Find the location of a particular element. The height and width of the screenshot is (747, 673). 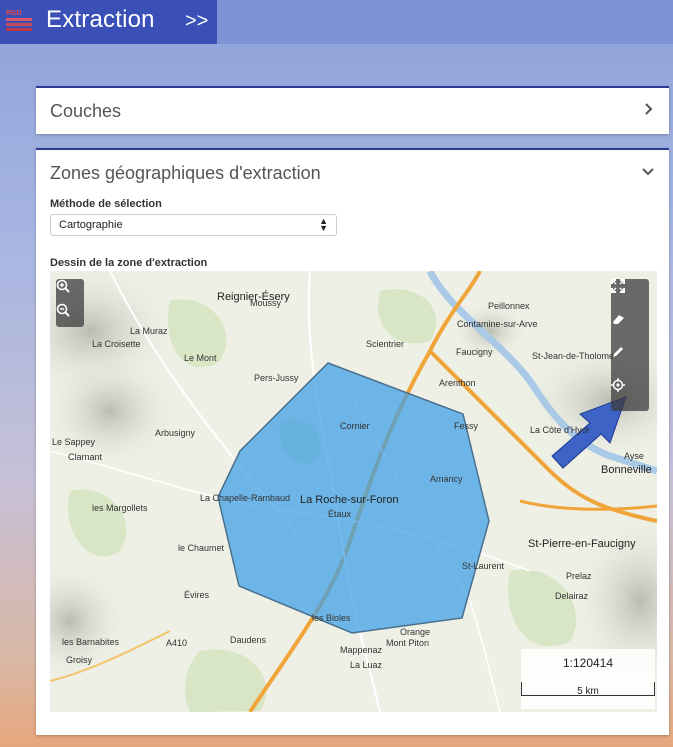

select-arrows-icon: ▲ ▼ is located at coordinates (323, 224).